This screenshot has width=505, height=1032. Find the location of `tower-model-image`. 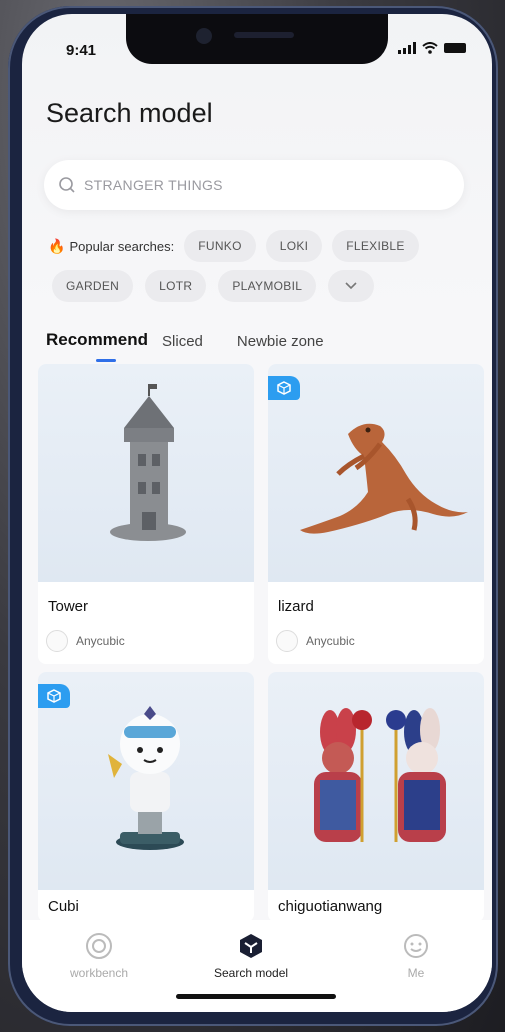

tower-model-image is located at coordinates (148, 462).